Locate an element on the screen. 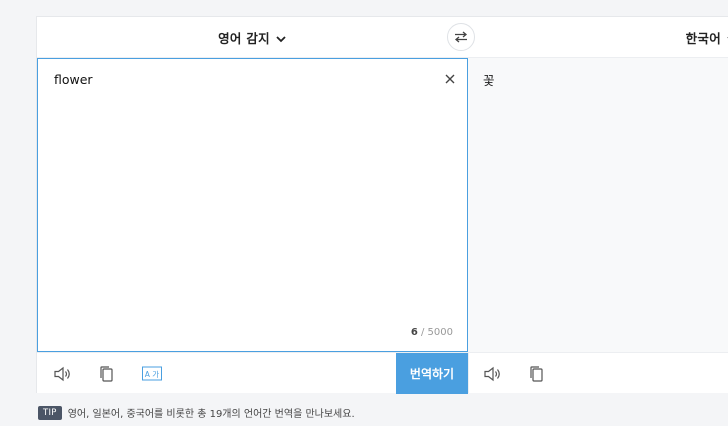 The width and height of the screenshot is (728, 426). translation-text: 꽃 is located at coordinates (489, 80).